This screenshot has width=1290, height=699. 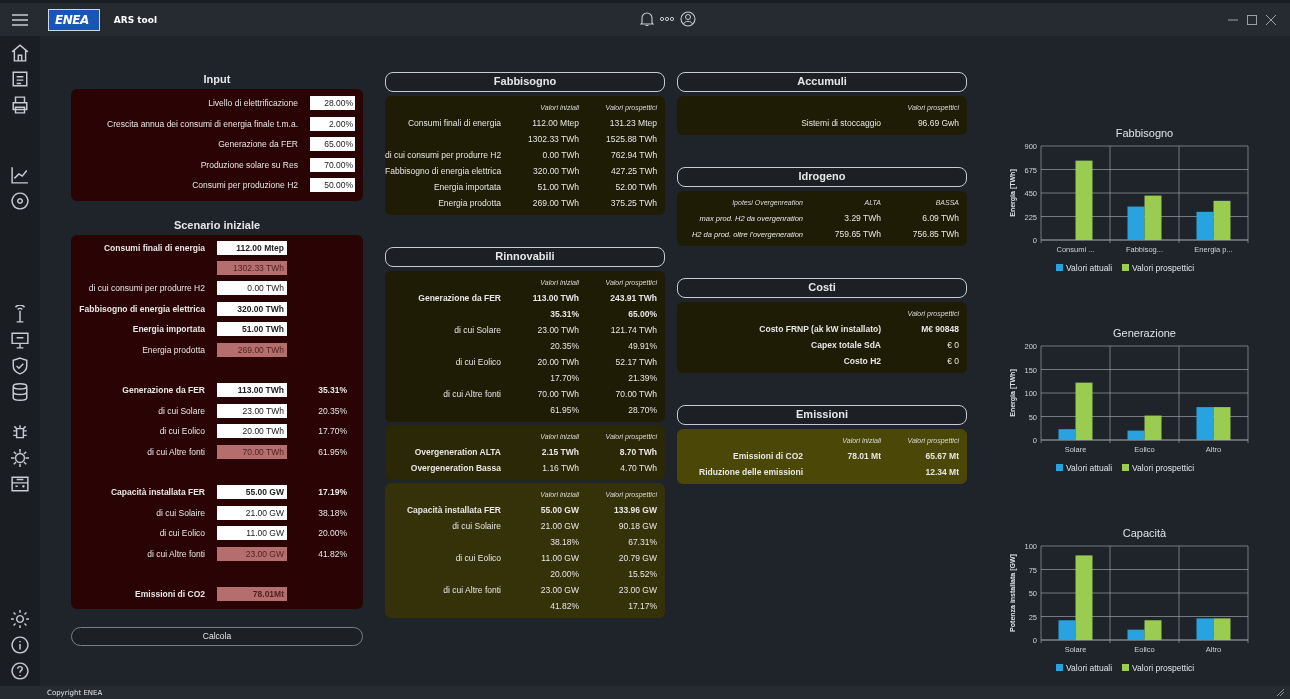 What do you see at coordinates (252, 553) in the screenshot?
I see `computed-value: 23.00 GW` at bounding box center [252, 553].